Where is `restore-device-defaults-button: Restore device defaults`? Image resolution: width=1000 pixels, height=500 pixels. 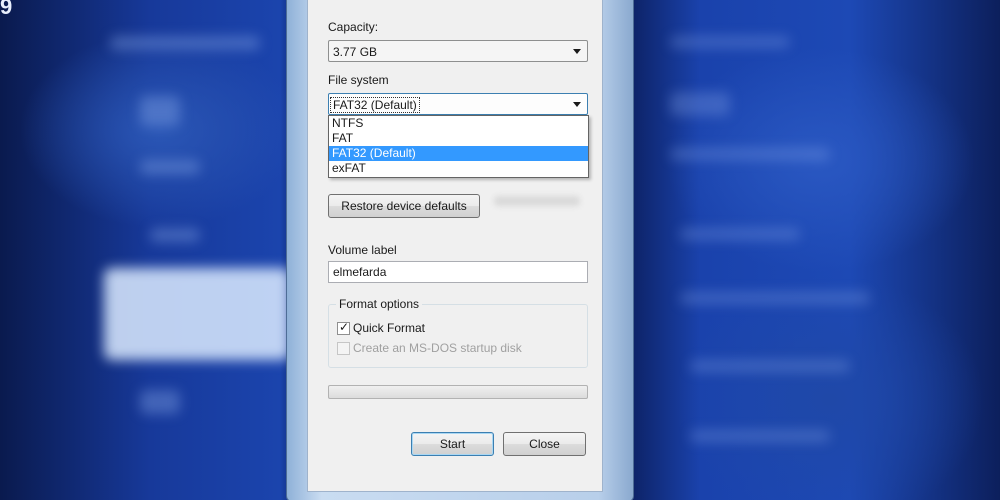 restore-device-defaults-button: Restore device defaults is located at coordinates (404, 206).